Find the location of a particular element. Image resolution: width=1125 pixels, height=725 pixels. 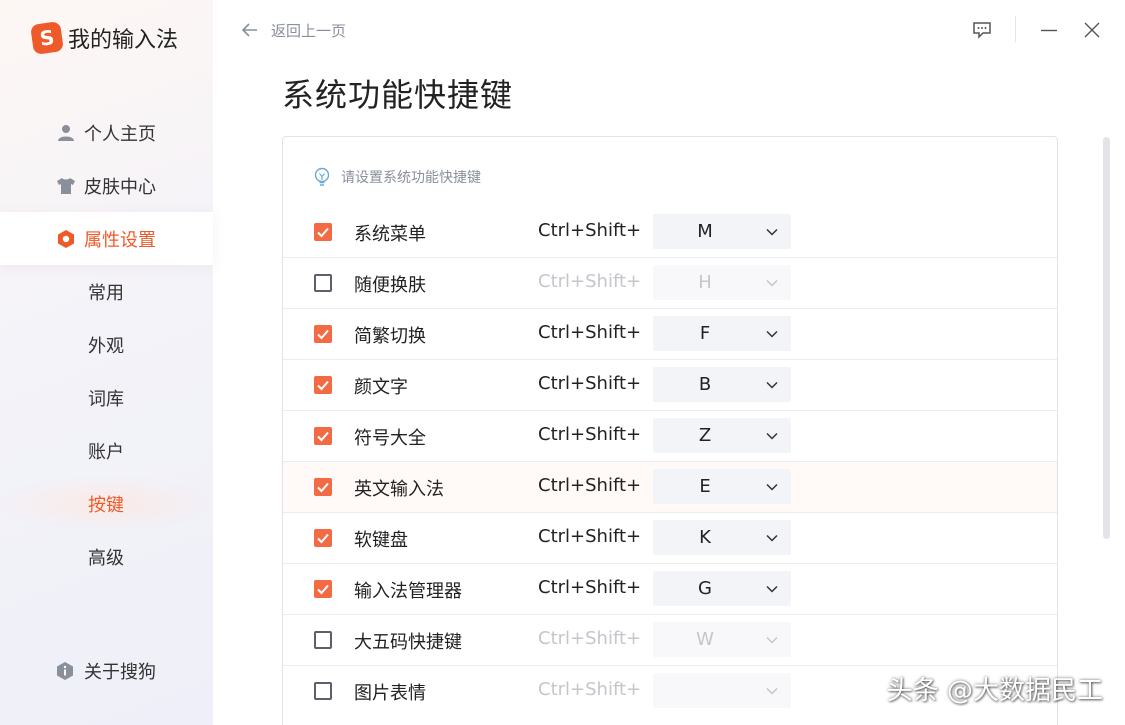

back-label: 返回上一页 is located at coordinates (309, 31).